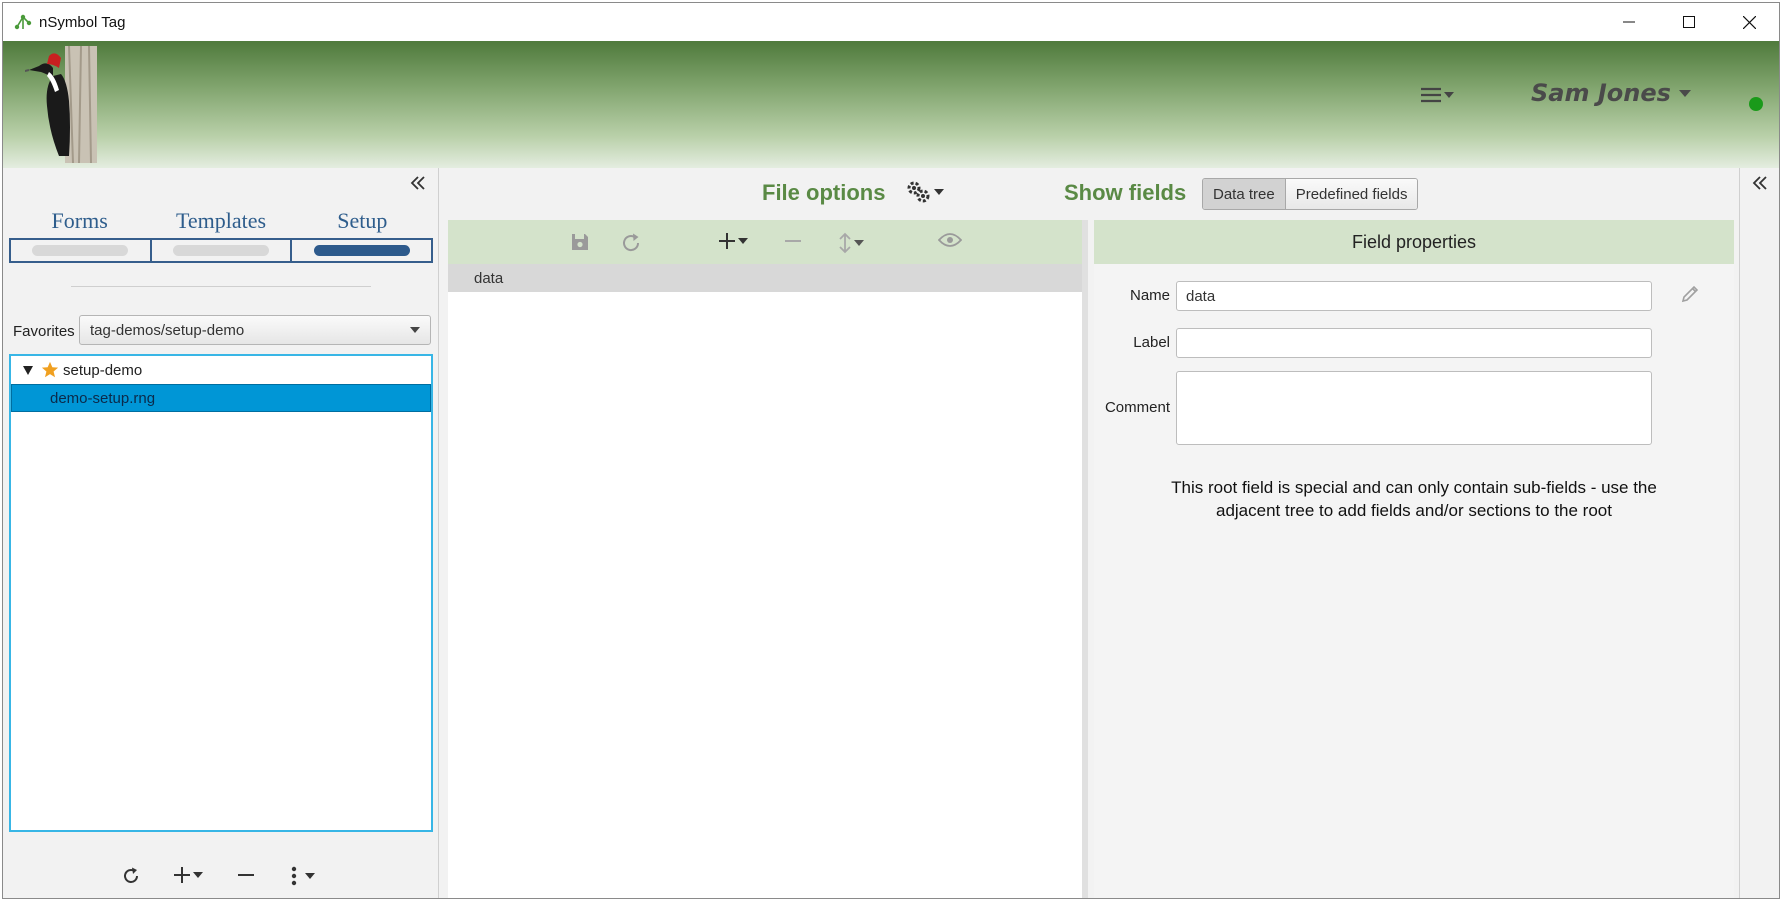  What do you see at coordinates (44, 331) in the screenshot?
I see `favorites-label: Favorites` at bounding box center [44, 331].